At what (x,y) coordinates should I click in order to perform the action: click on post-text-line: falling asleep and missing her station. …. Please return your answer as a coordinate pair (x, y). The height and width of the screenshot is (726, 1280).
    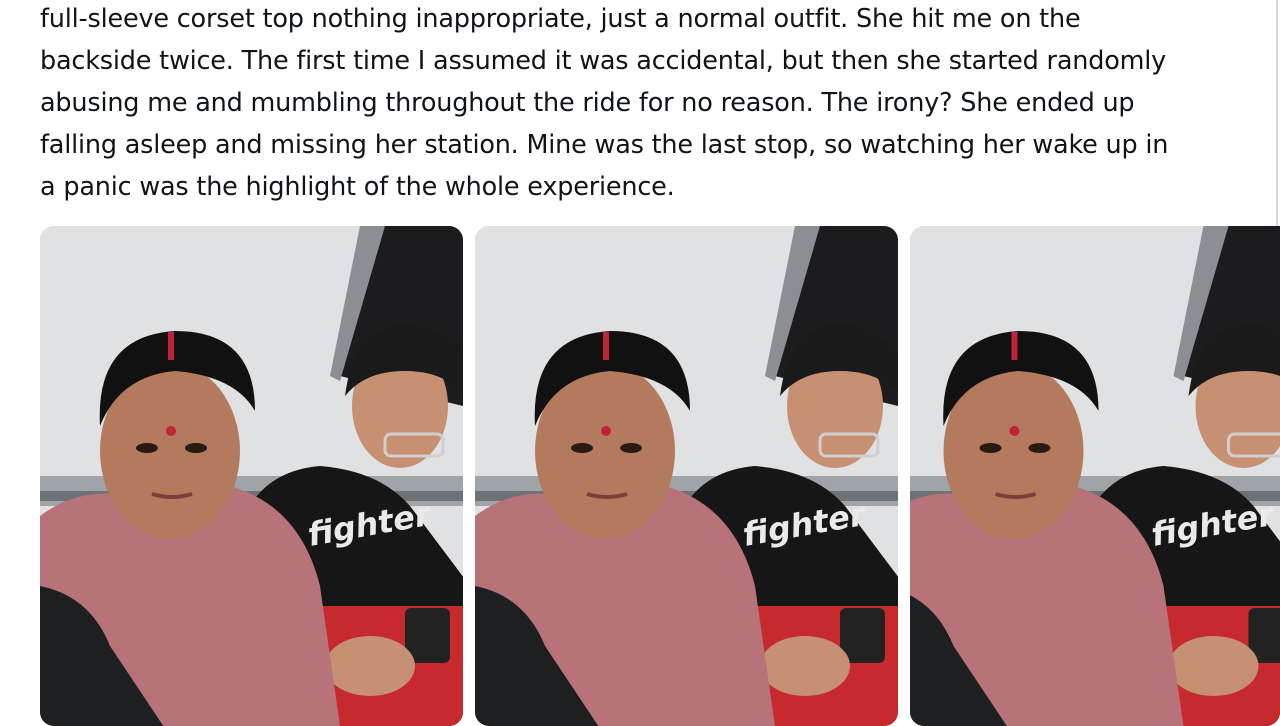
    Looking at the image, I should click on (647, 145).